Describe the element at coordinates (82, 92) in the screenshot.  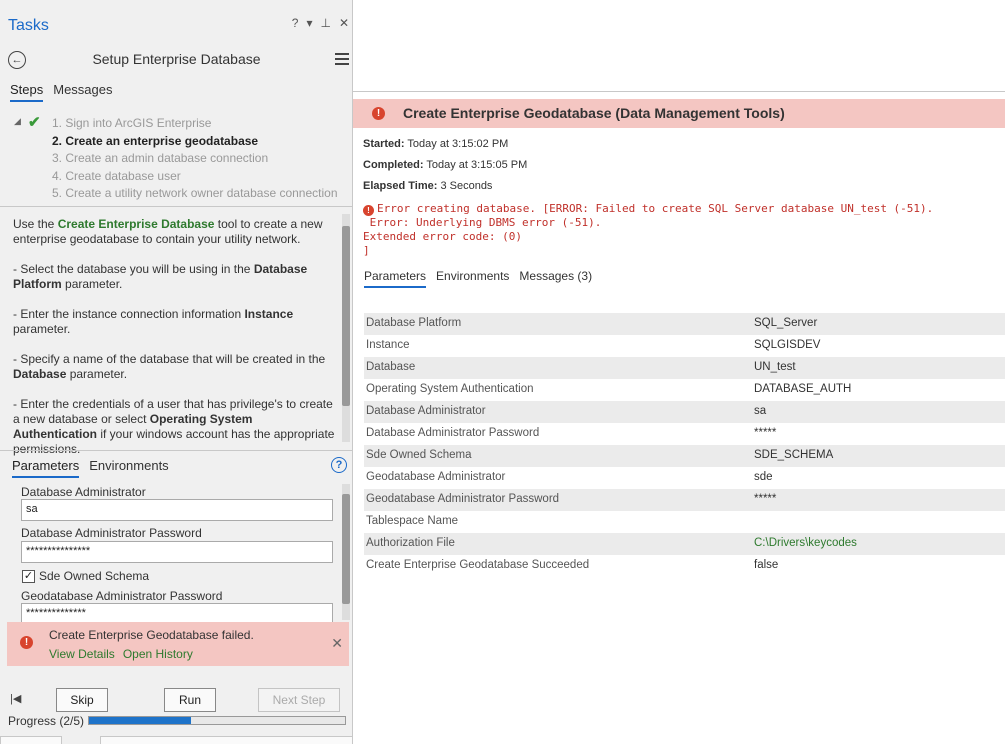
I see `tab-messages: Messages` at that location.